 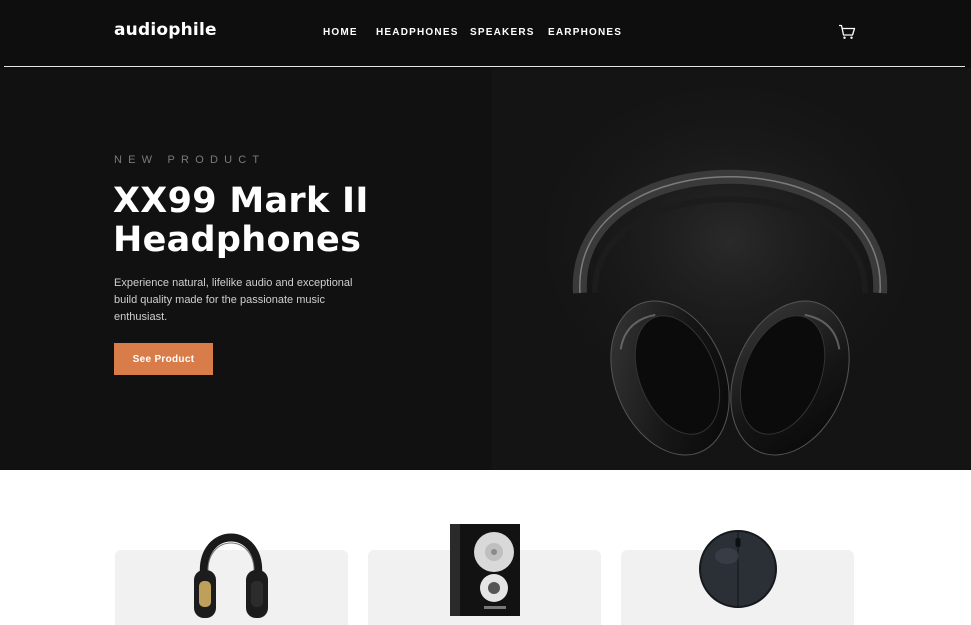 I want to click on nav-link-home: HOME, so click(x=340, y=32).